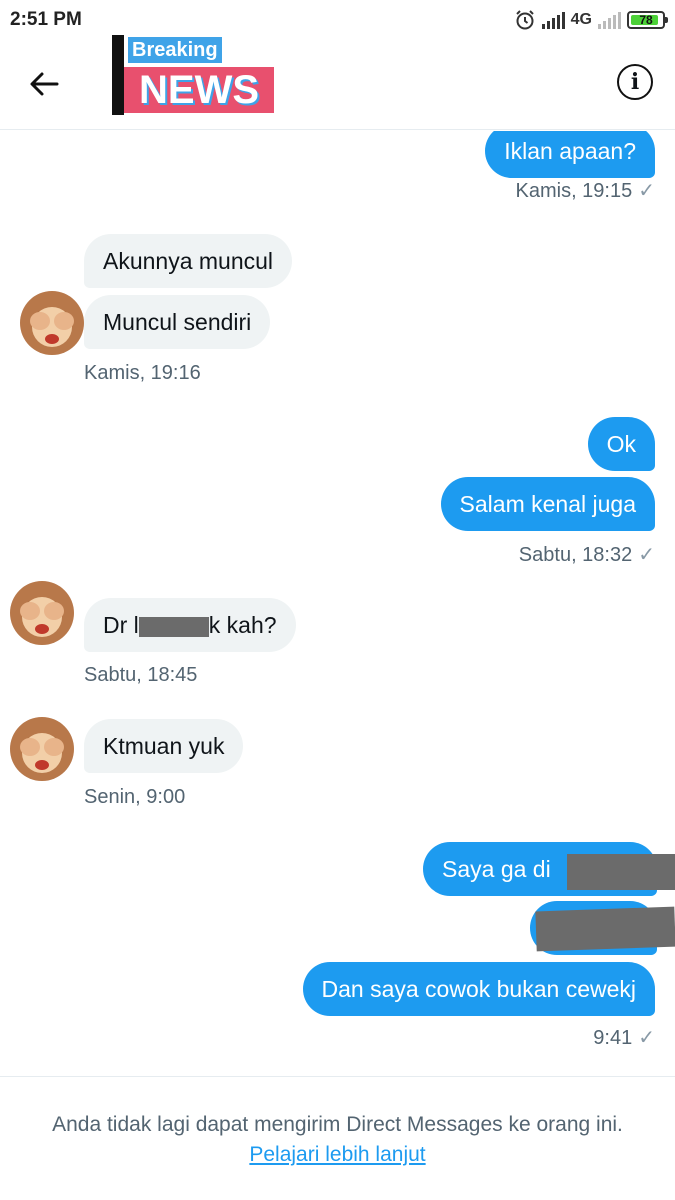  I want to click on battery-icon: 78, so click(647, 20).